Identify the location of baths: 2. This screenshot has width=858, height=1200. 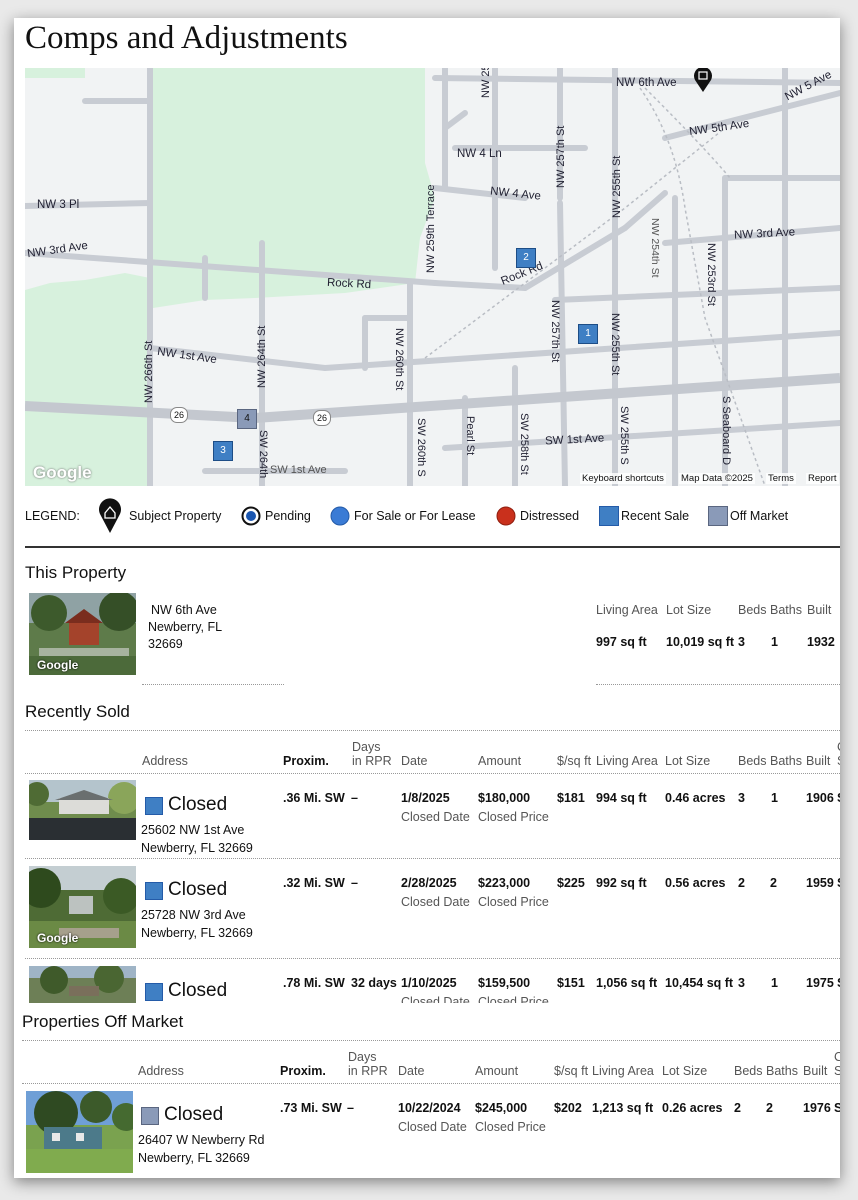
(769, 1108).